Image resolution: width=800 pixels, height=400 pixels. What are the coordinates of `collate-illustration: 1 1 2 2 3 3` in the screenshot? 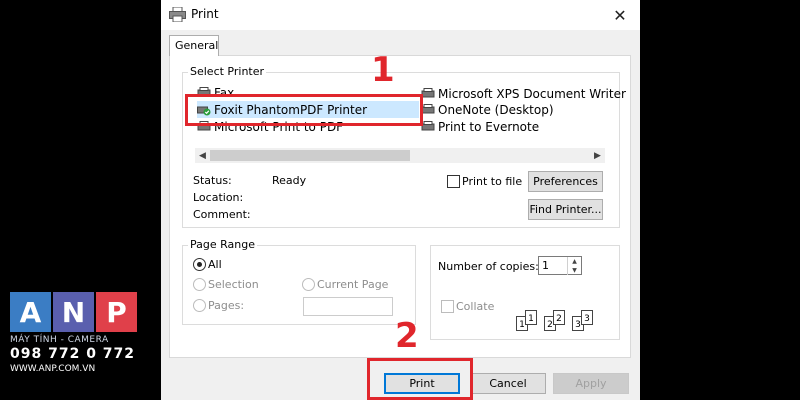 It's located at (558, 322).